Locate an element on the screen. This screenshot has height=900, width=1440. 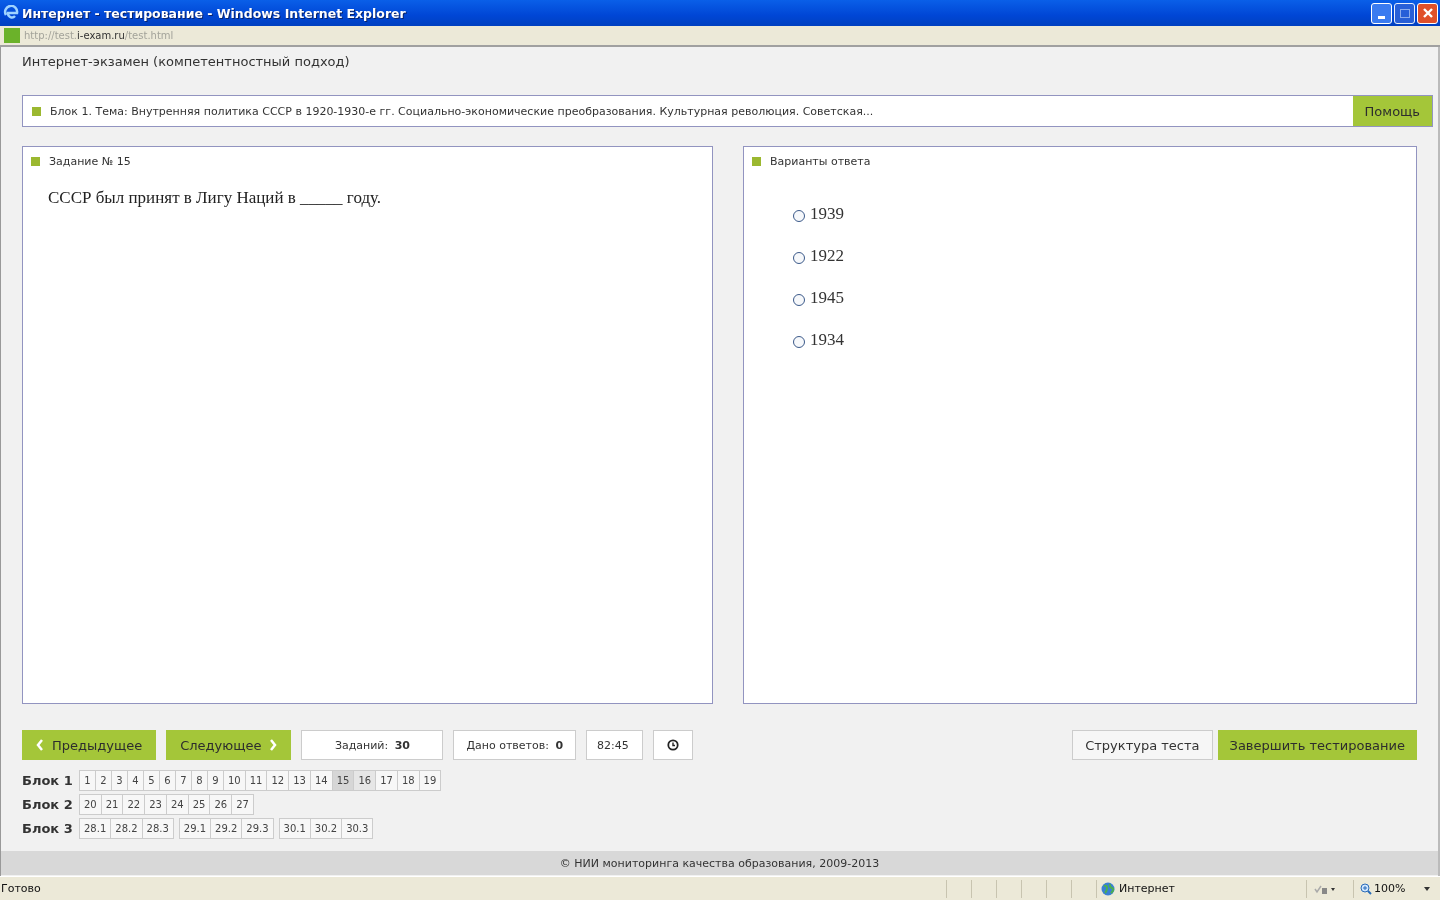
clock-button is located at coordinates (673, 745).